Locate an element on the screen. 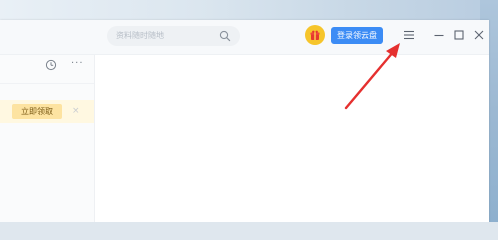 This screenshot has width=498, height=240. search-icon is located at coordinates (225, 36).